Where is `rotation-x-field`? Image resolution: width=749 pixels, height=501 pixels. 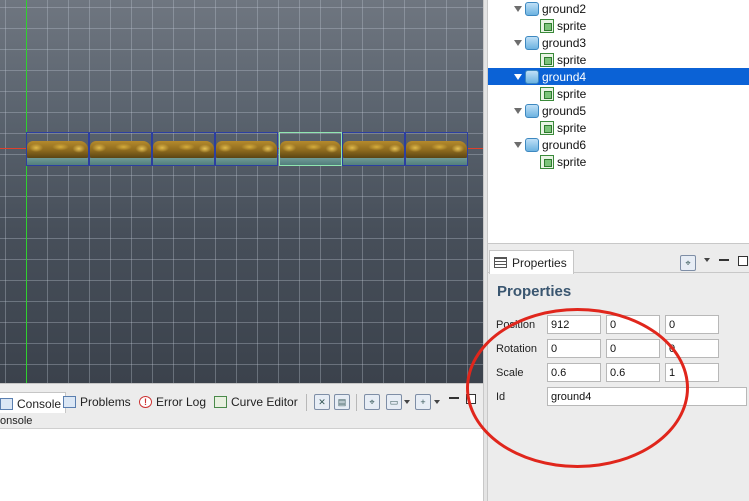
rotation-x-field is located at coordinates (574, 348).